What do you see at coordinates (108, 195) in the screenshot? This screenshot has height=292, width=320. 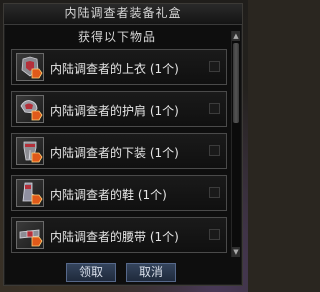 I see `item-label: 内陆调查者的鞋 (1个)` at bounding box center [108, 195].